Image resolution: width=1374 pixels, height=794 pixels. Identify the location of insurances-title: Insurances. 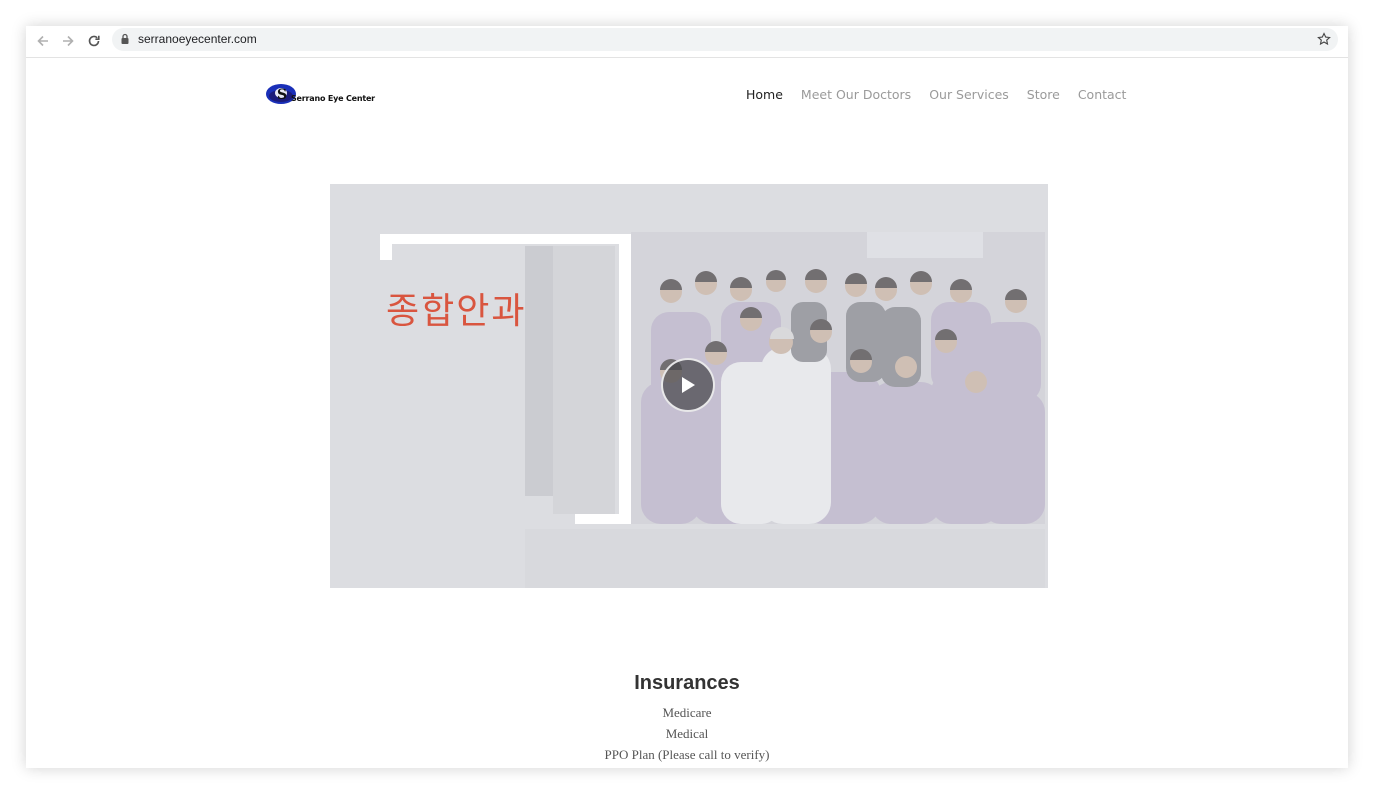
(687, 683).